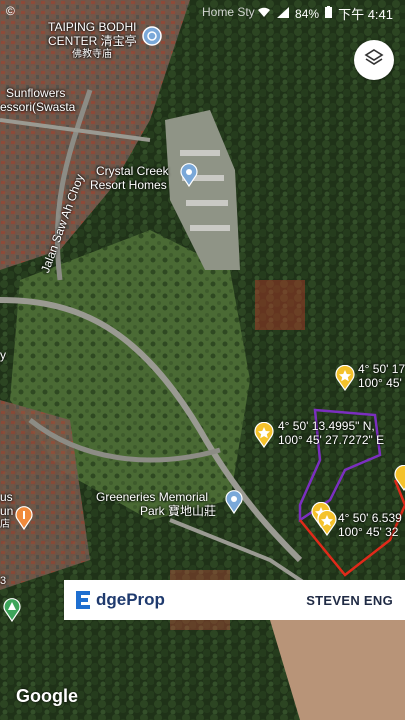 This screenshot has height=720, width=405. What do you see at coordinates (329, 13) in the screenshot?
I see `battery-icon` at bounding box center [329, 13].